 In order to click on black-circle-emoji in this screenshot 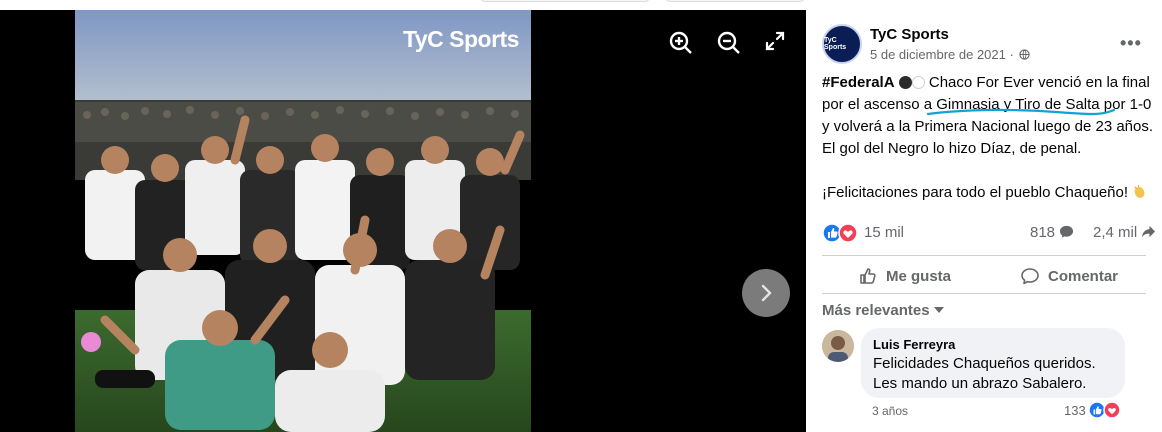, I will do `click(905, 82)`.